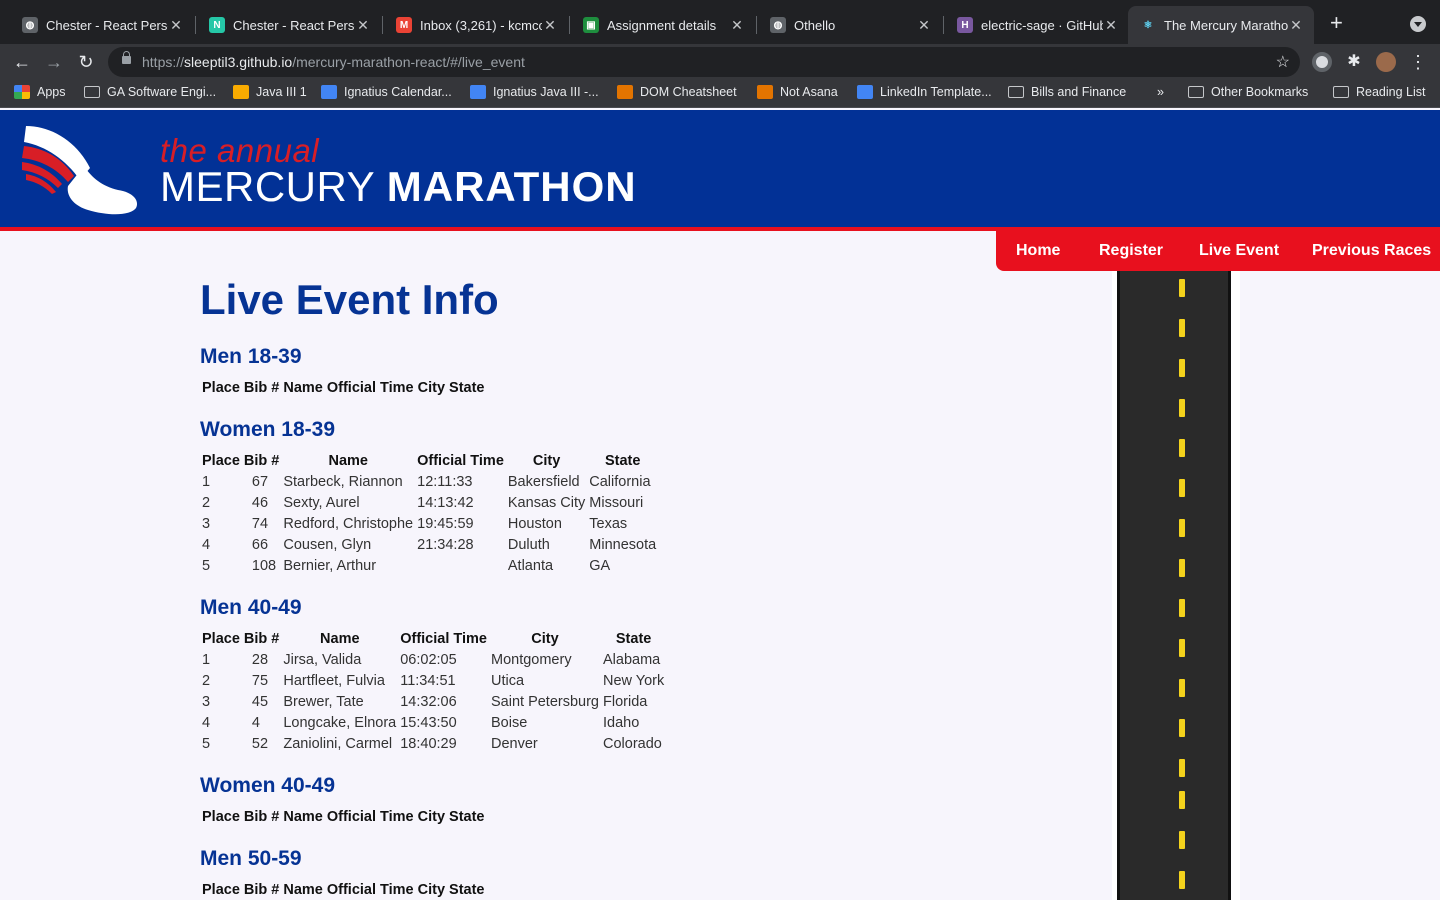 This screenshot has width=1440, height=900. I want to click on reading-list-button: Reading List, so click(1379, 92).